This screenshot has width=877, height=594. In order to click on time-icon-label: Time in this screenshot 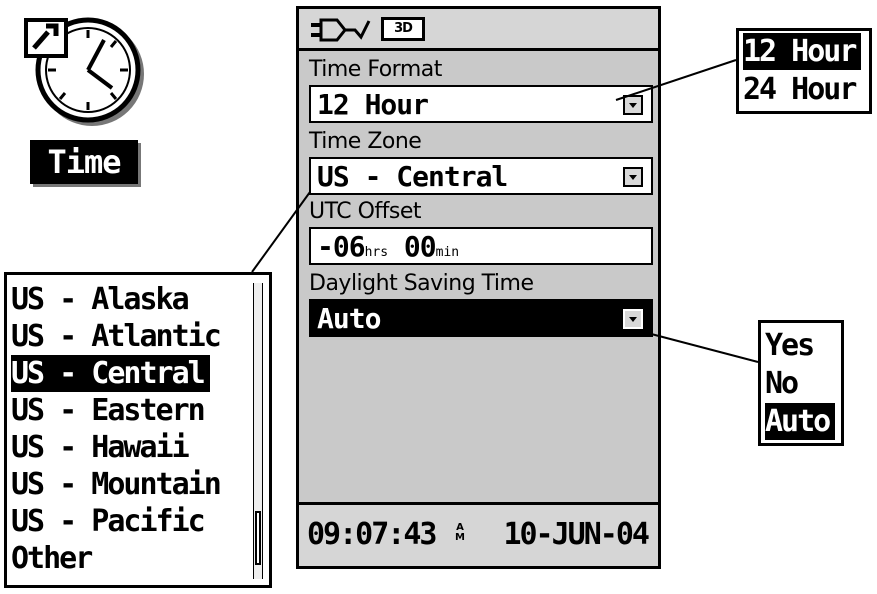, I will do `click(84, 162)`.